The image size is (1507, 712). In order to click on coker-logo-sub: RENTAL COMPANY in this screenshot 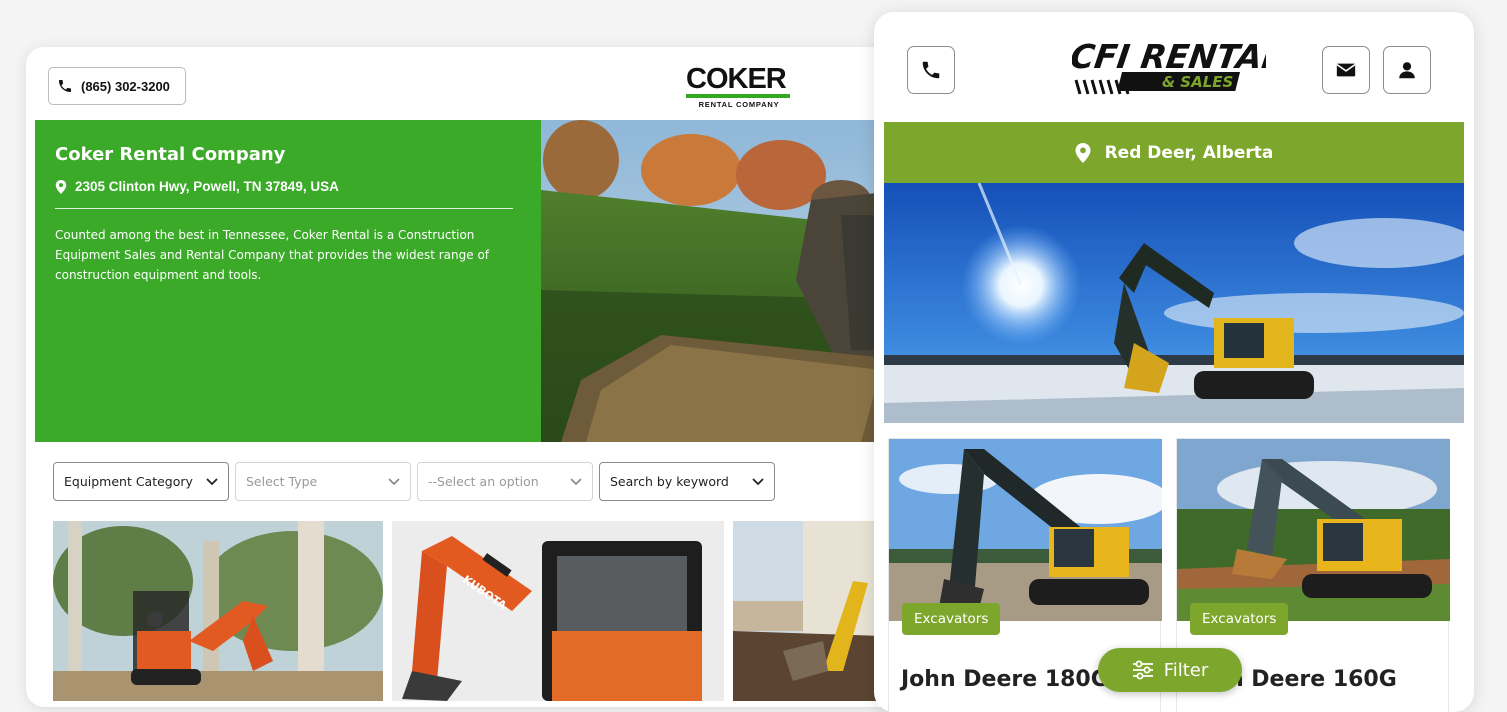, I will do `click(739, 104)`.